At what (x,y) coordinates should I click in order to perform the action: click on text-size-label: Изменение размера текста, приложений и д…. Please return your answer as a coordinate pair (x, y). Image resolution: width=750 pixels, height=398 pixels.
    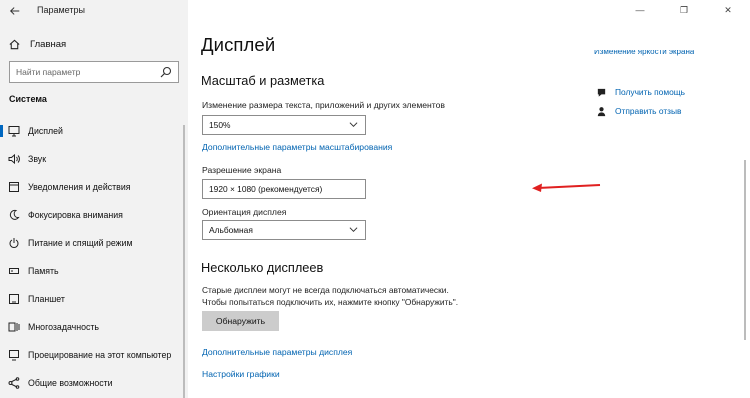
    Looking at the image, I should click on (323, 105).